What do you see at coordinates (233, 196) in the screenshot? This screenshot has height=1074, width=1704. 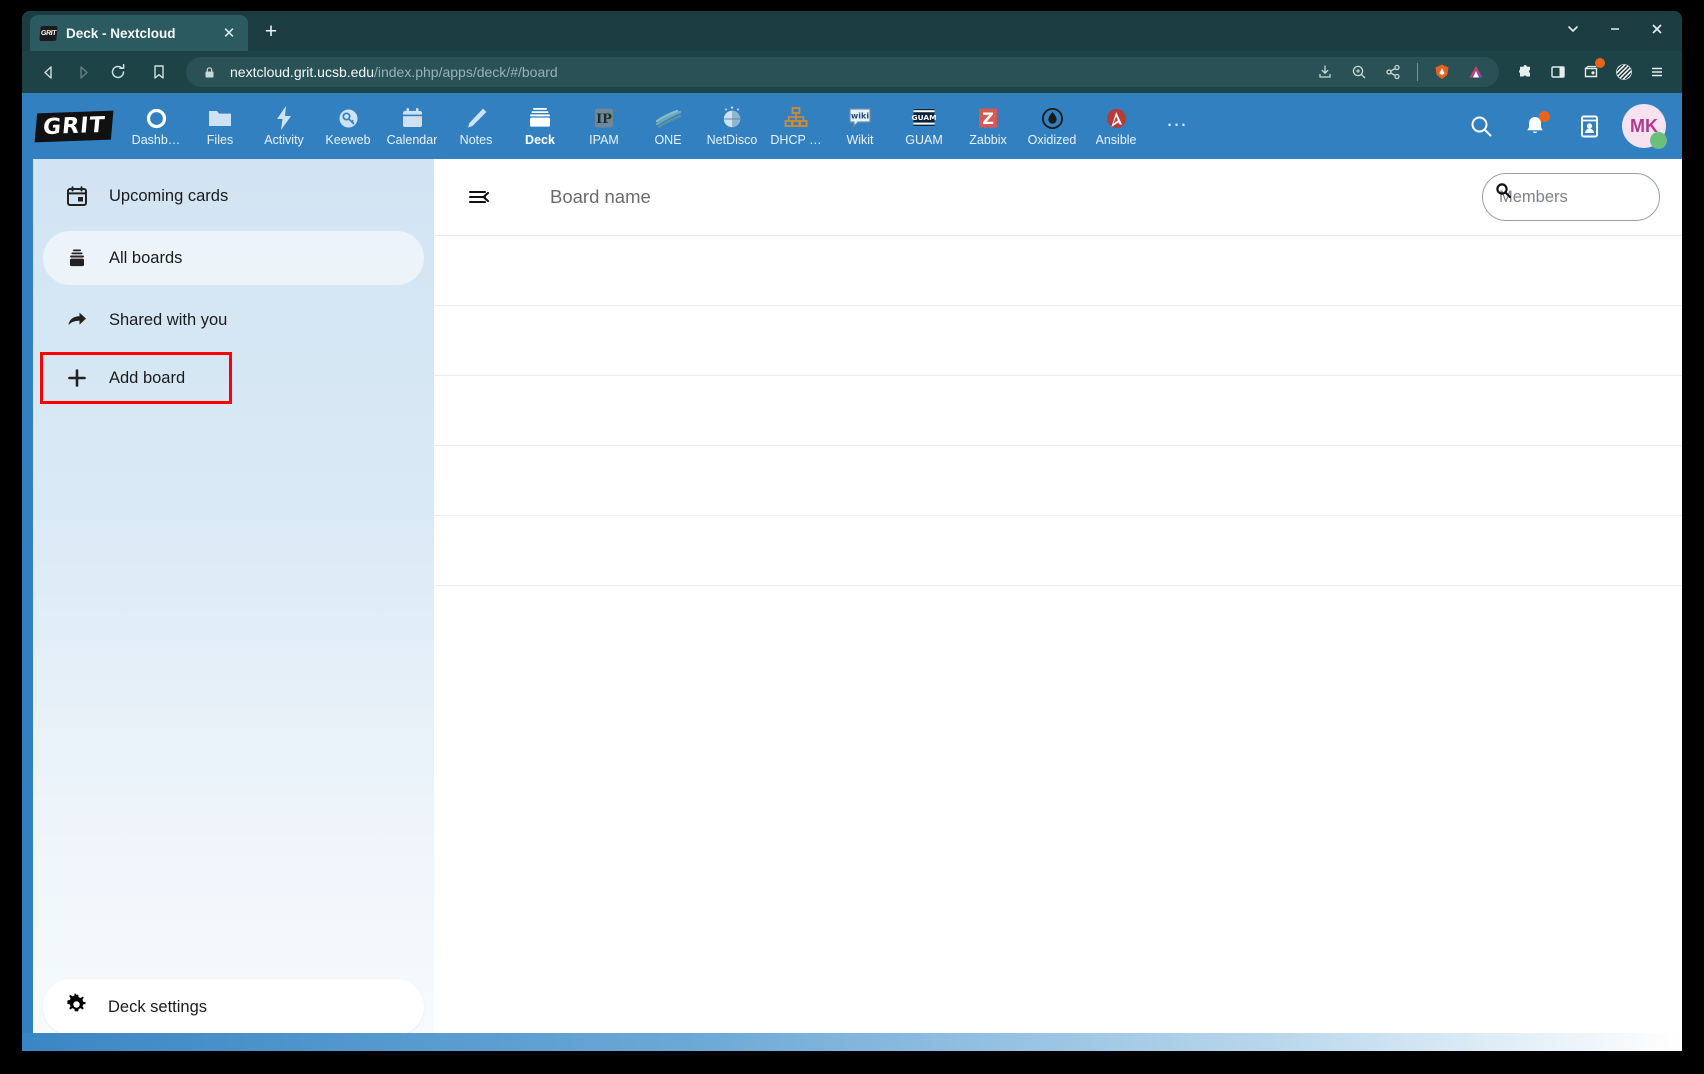 I see `sidebar-item-upcoming-cards: Upcoming cards` at bounding box center [233, 196].